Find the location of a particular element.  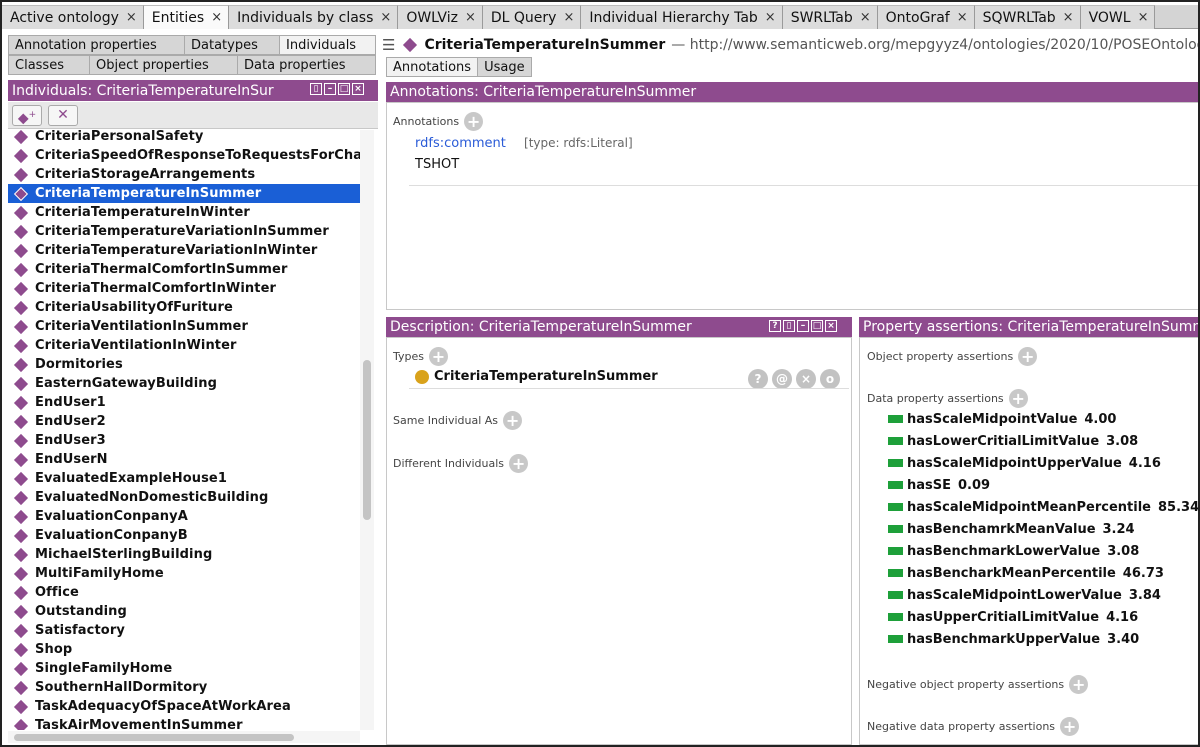

data-property-assertion: hasBenchamrkMeanValue 3.24 is located at coordinates (1043, 529).